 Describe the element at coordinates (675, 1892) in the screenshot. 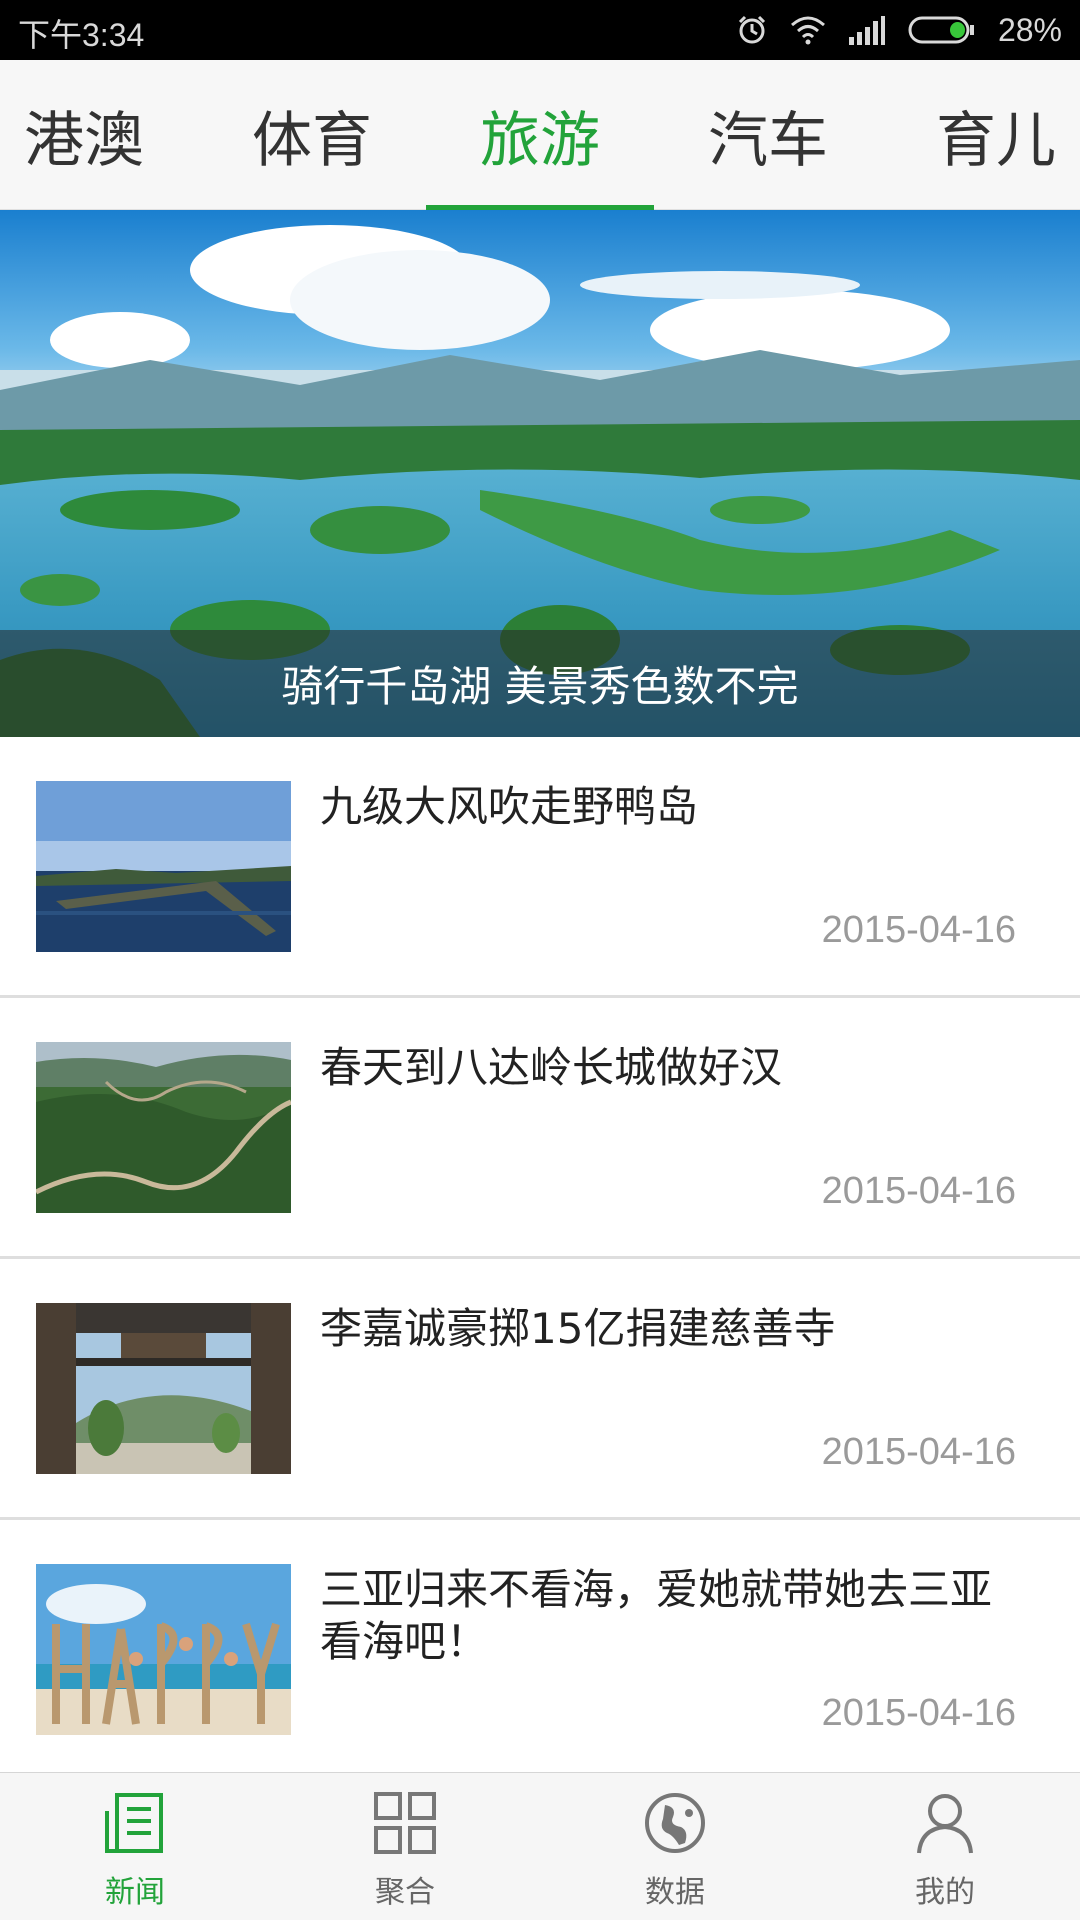

I see `nav-label: 数据` at that location.